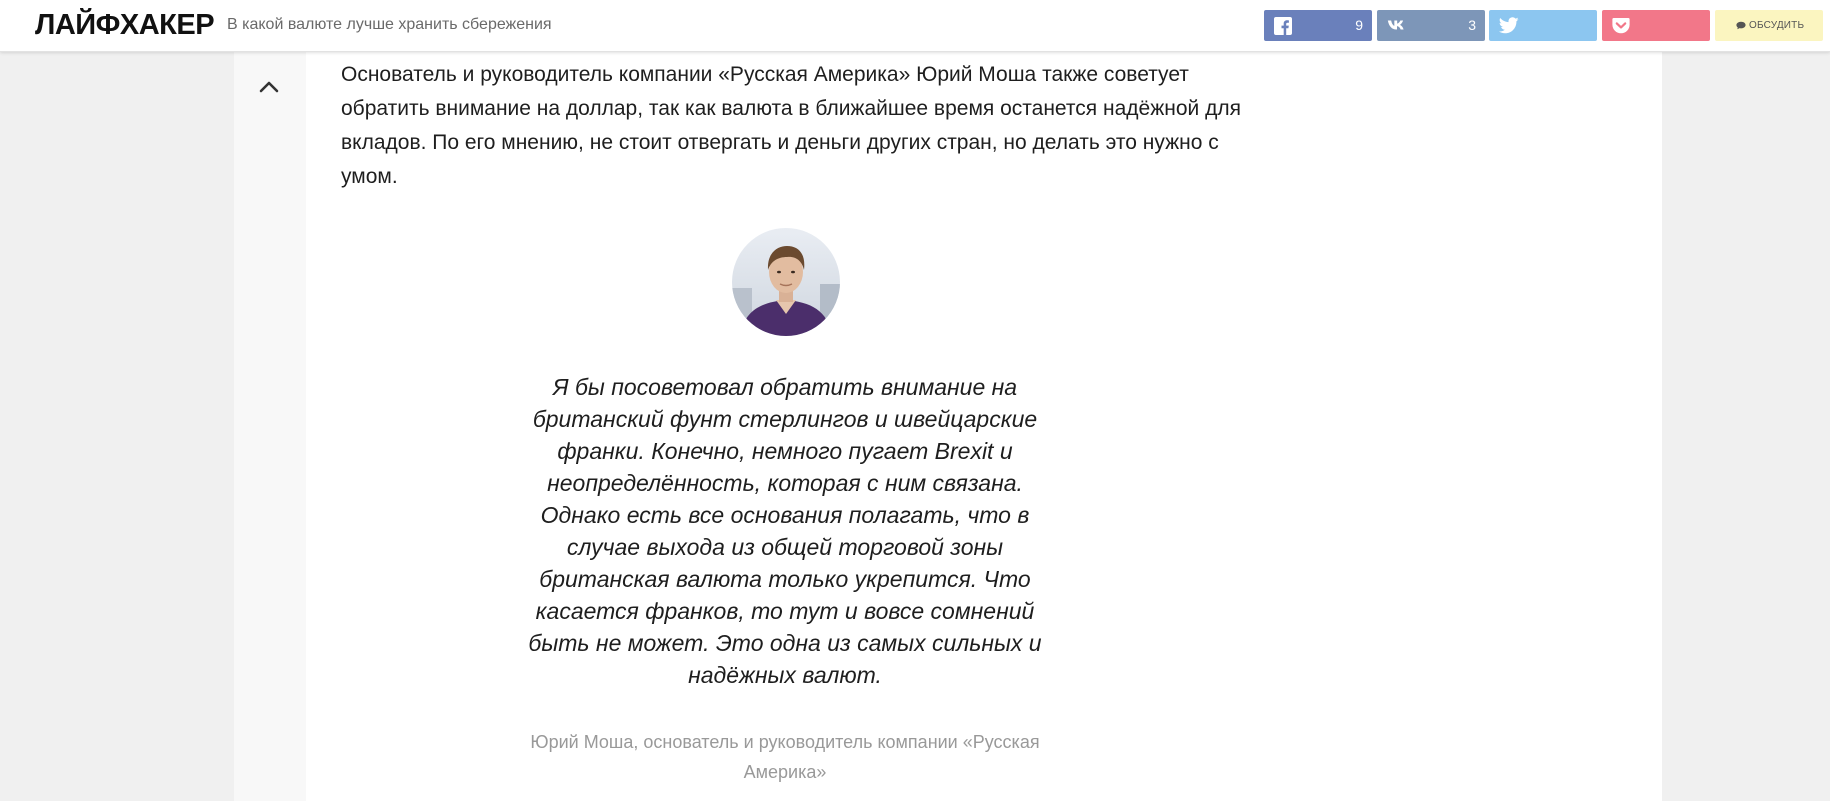 The width and height of the screenshot is (1830, 801). I want to click on expert-avatar, so click(786, 282).